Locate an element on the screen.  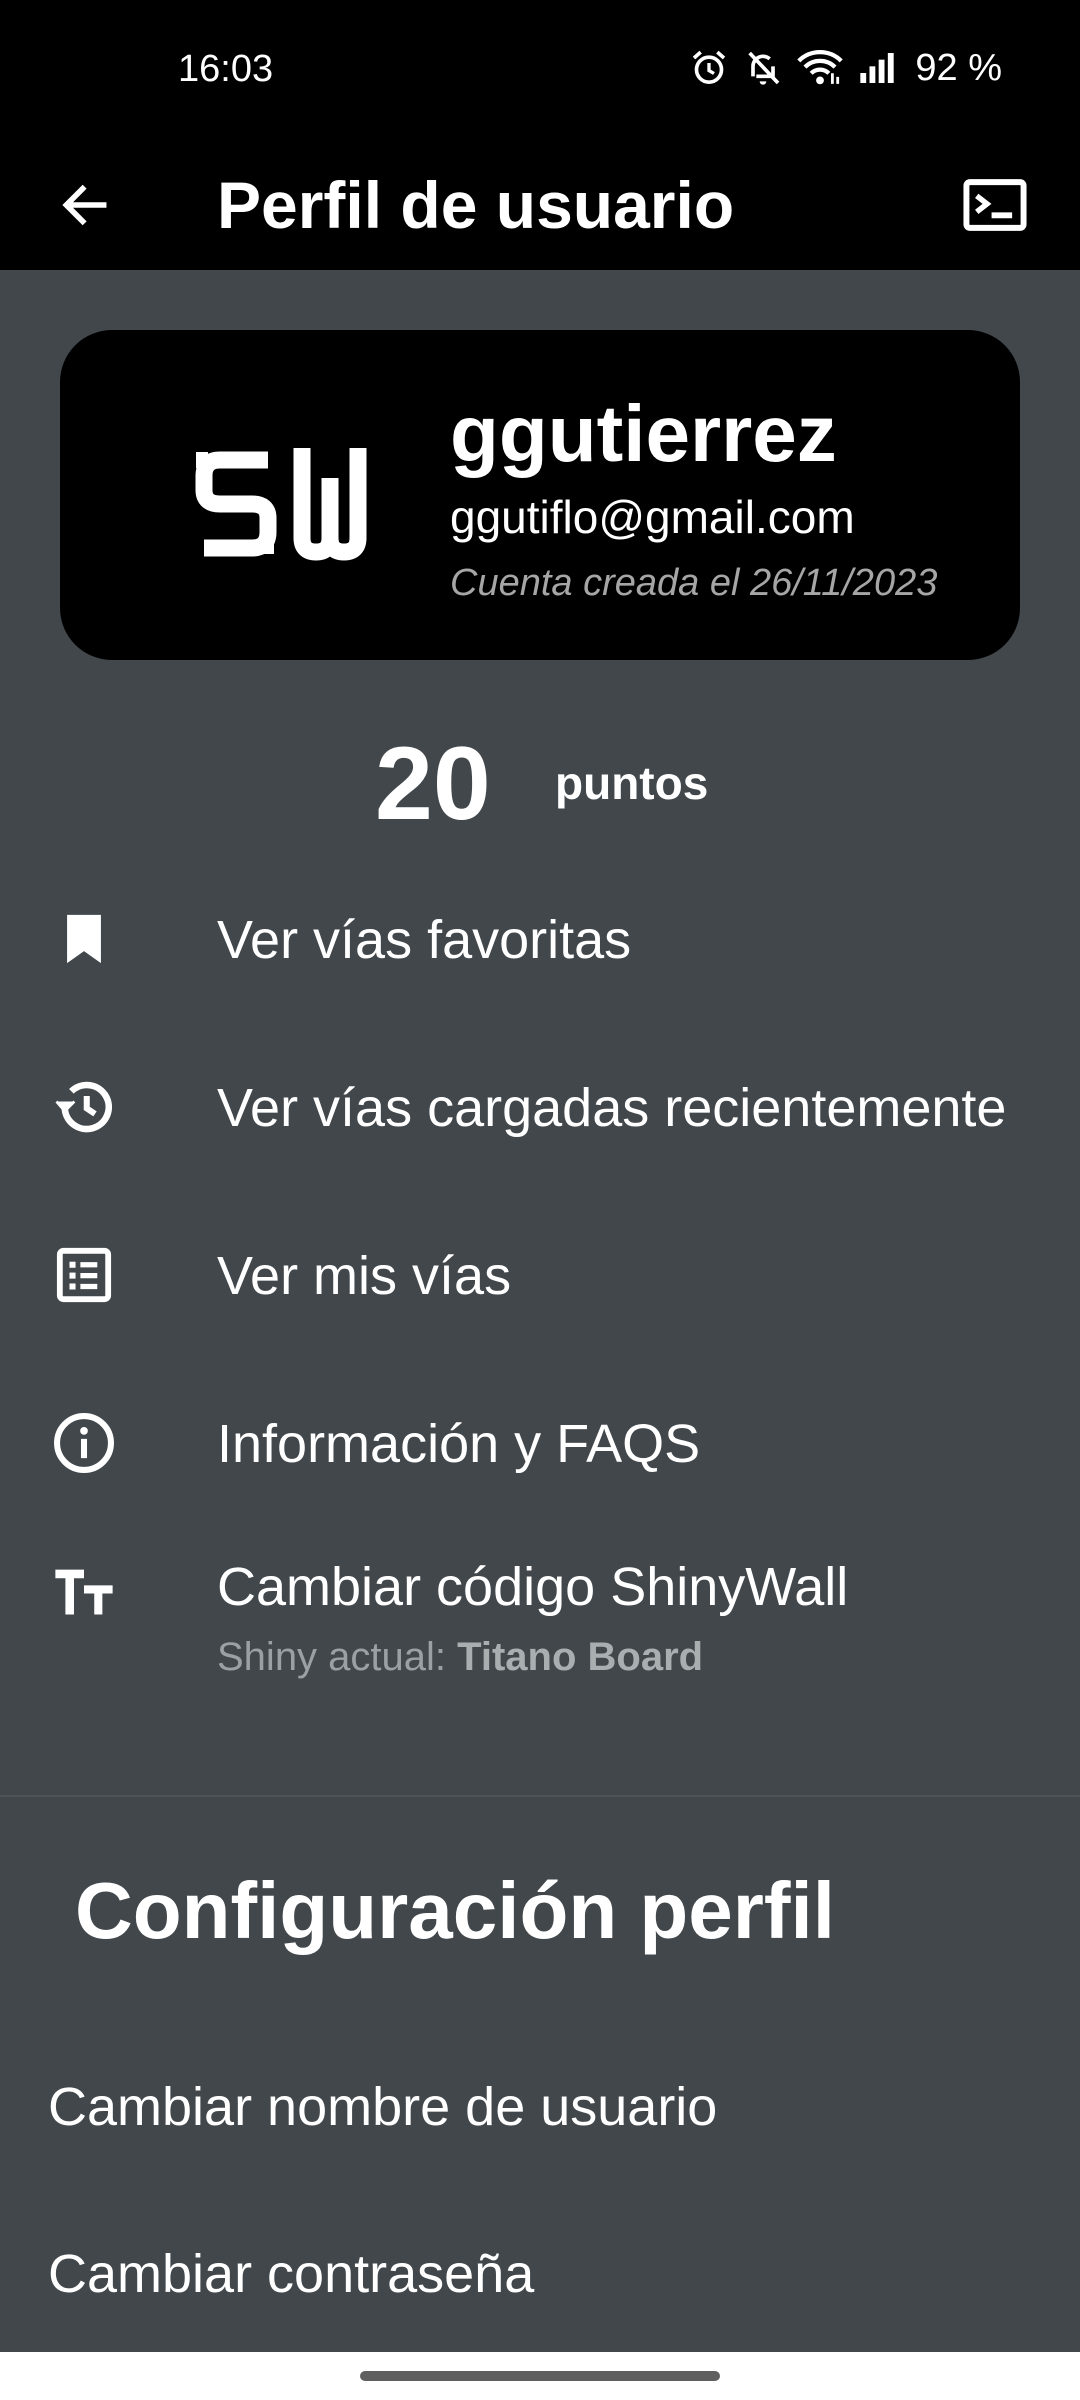
bell-off-icon is located at coordinates (764, 68).